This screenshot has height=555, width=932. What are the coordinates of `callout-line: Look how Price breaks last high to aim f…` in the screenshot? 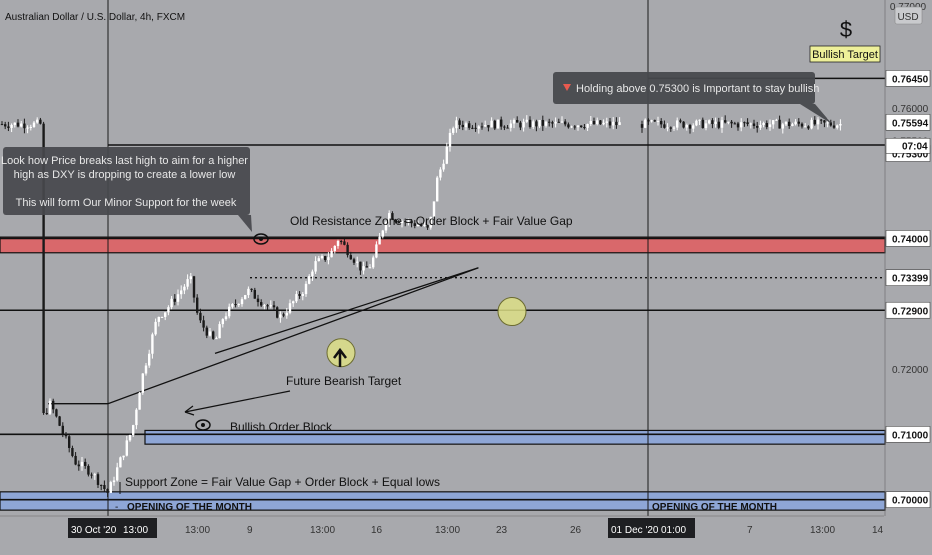 It's located at (124, 161).